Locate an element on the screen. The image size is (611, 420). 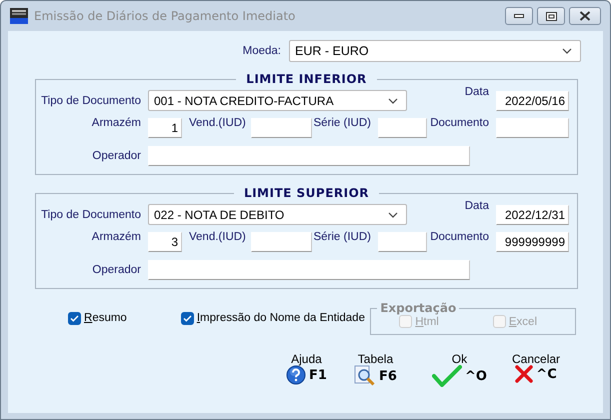
table-button: Tabela F6 is located at coordinates (375, 370).